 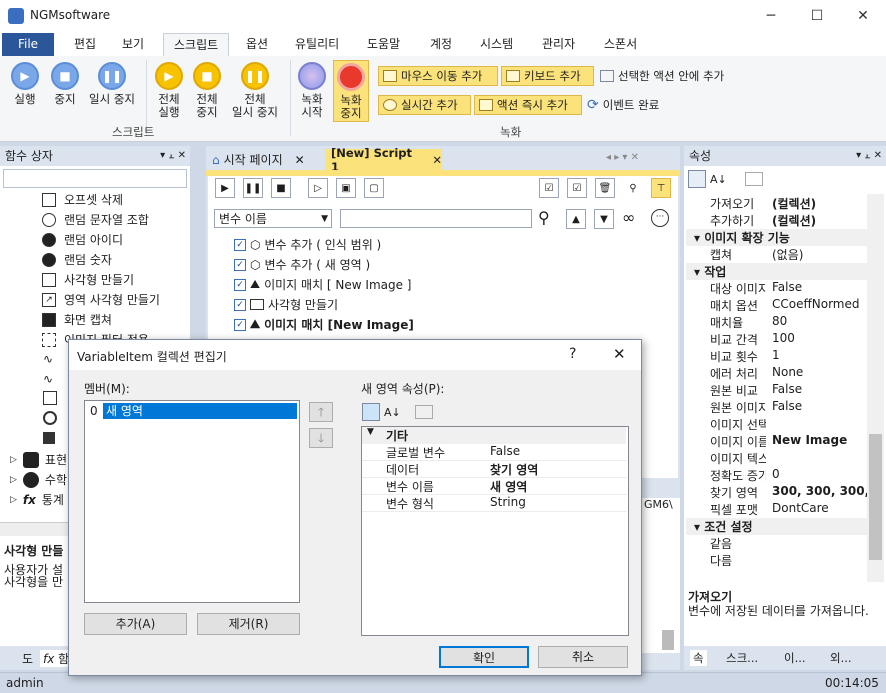 I want to click on property-row: 가져오기 (컬렉션), so click(x=776, y=203).